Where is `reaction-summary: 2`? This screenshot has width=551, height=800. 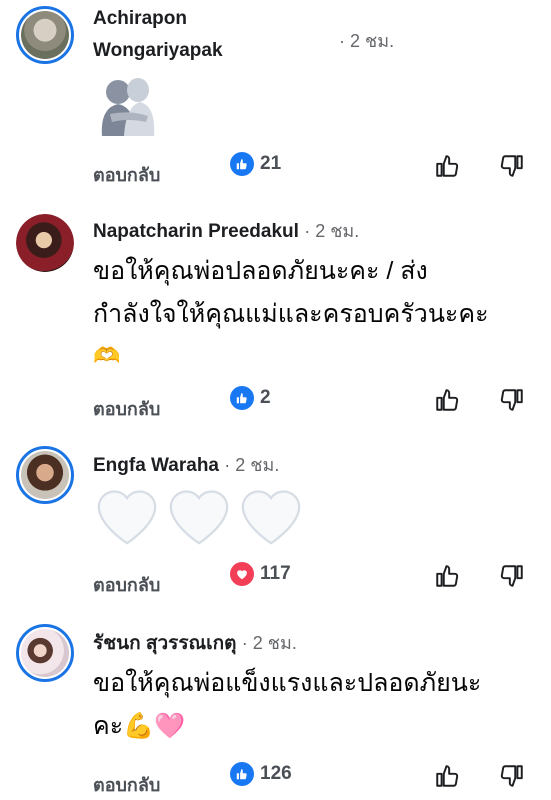
reaction-summary: 2 is located at coordinates (250, 398).